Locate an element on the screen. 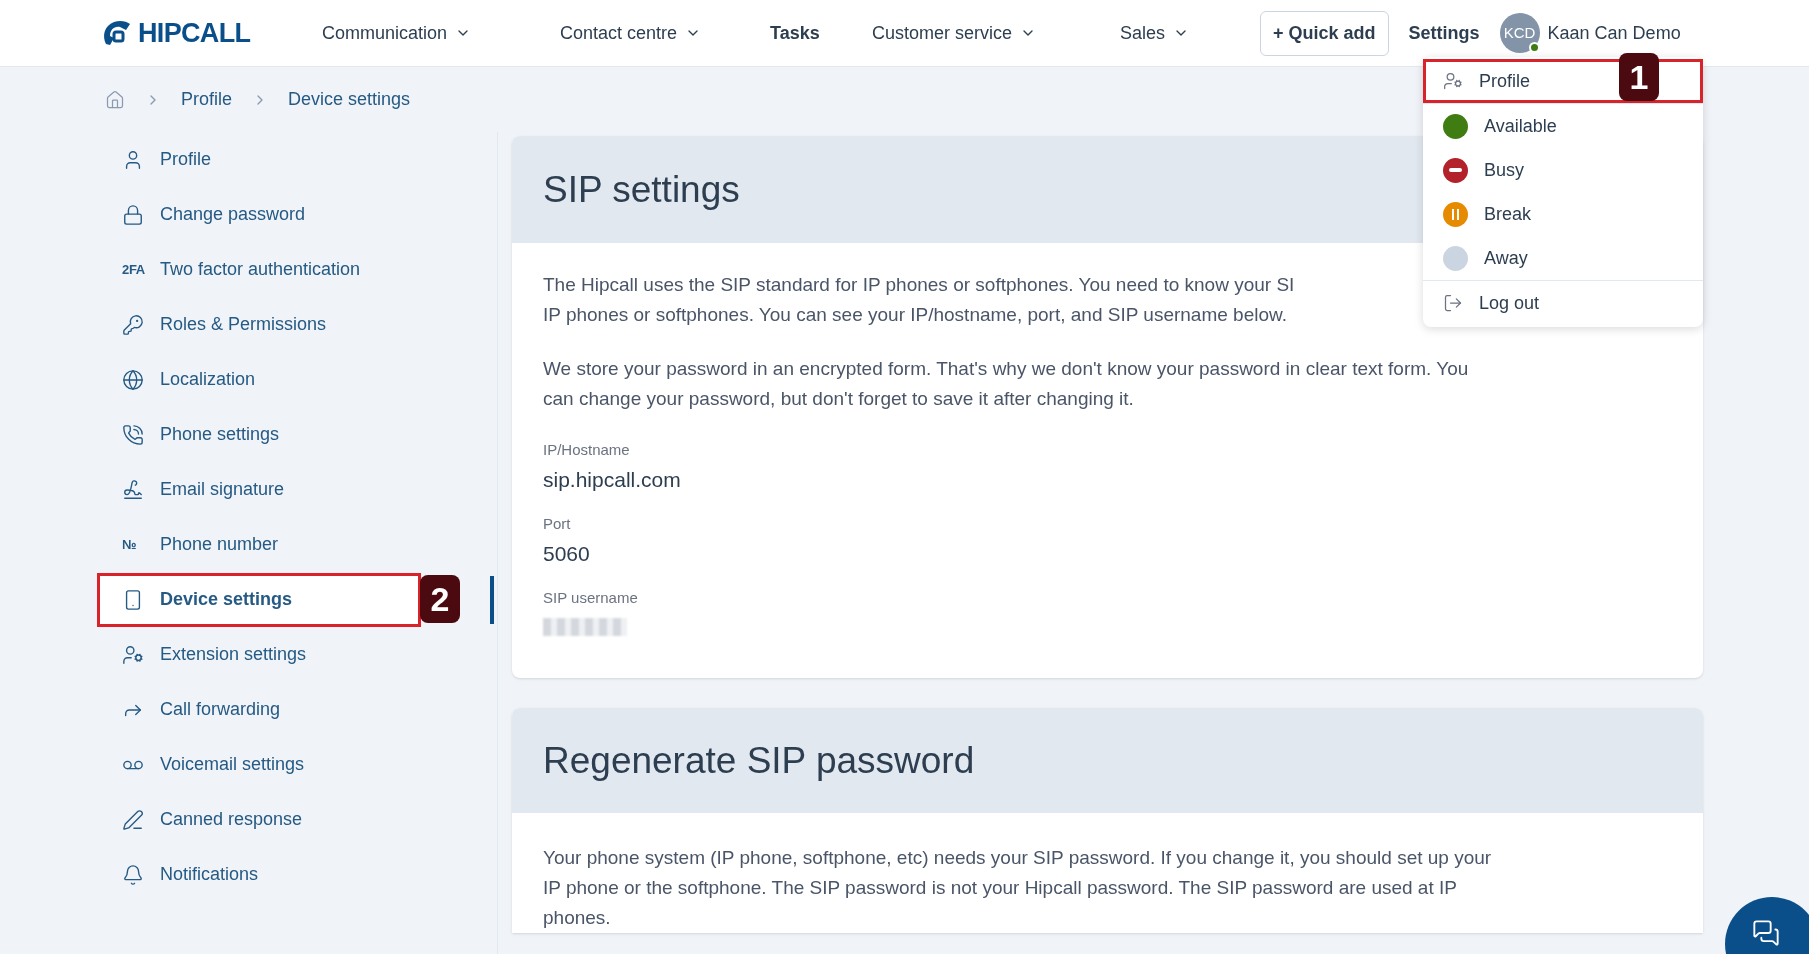 The height and width of the screenshot is (954, 1809). sidebar-item: Voicemail settings is located at coordinates (259, 764).